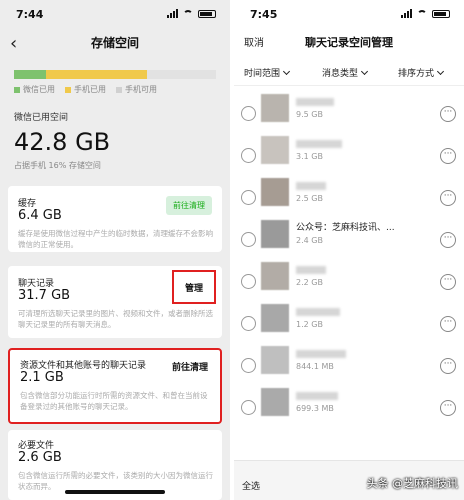  I want to click on chat-size: 2.5 GB, so click(309, 198).